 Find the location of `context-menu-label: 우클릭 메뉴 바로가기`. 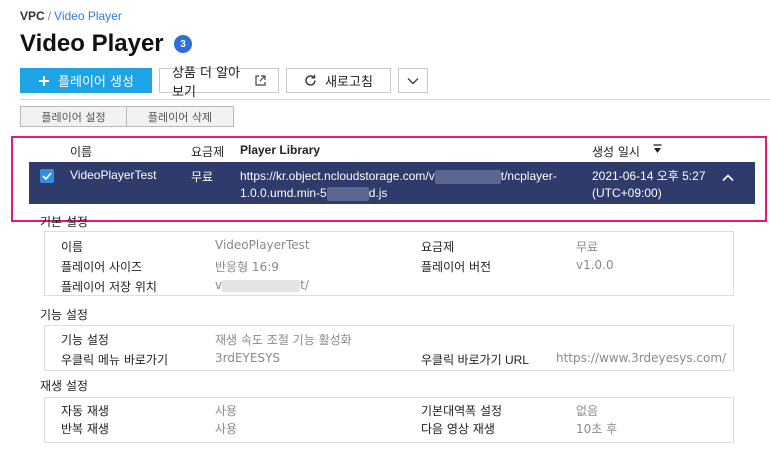

context-menu-label: 우클릭 메뉴 바로가기 is located at coordinates (114, 360).